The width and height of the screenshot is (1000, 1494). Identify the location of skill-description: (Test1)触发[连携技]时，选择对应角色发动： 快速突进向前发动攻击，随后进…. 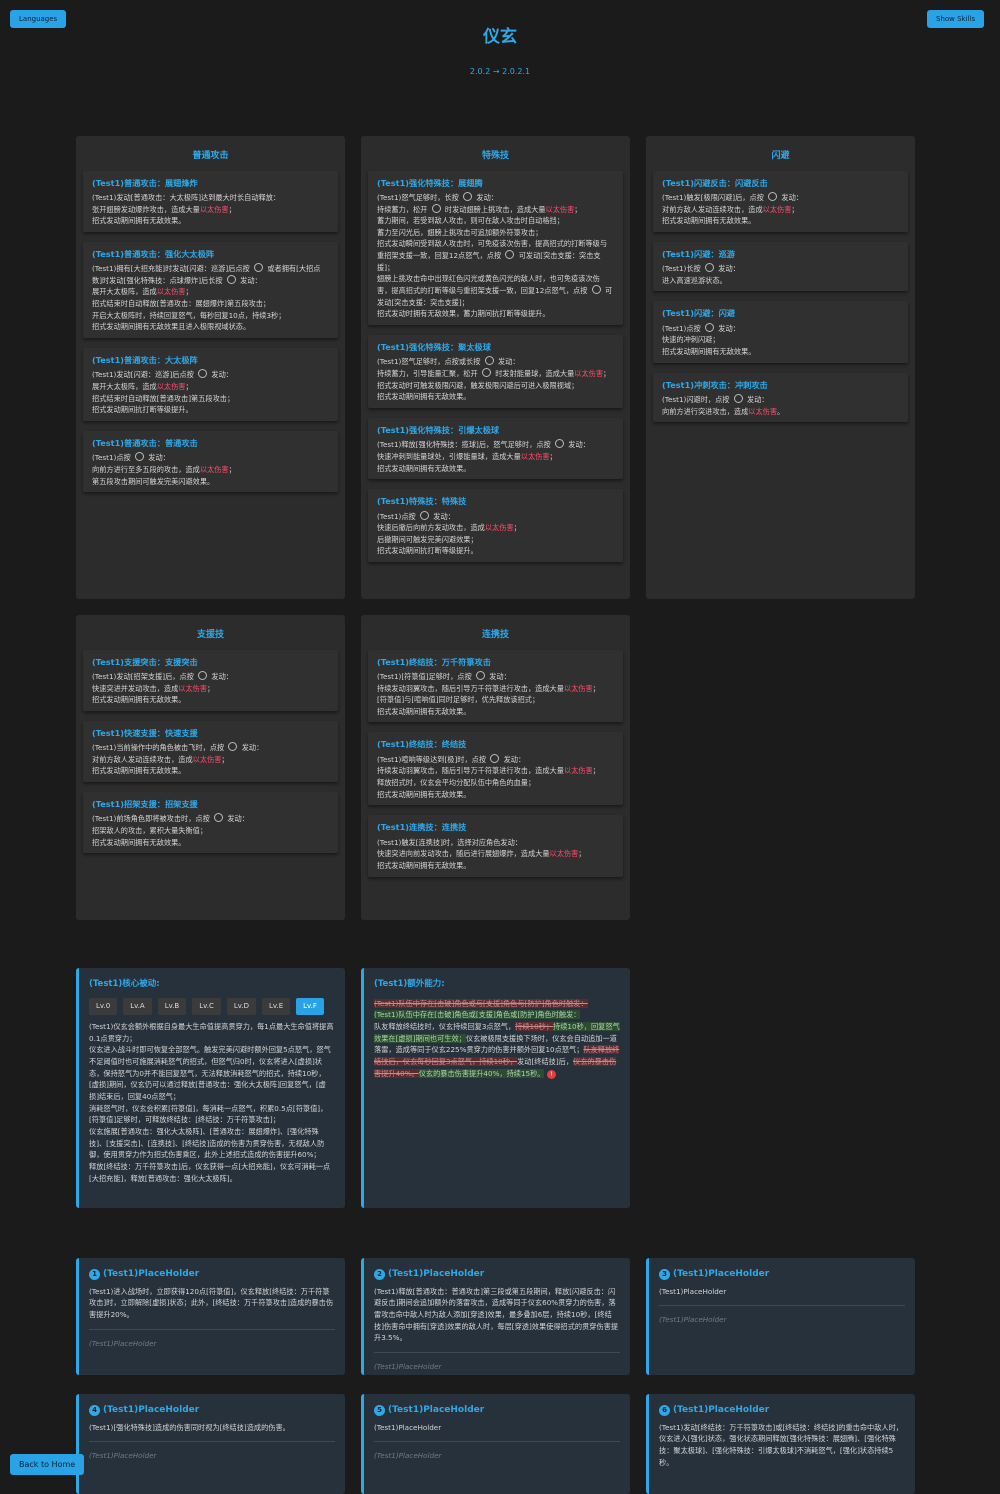
(481, 853).